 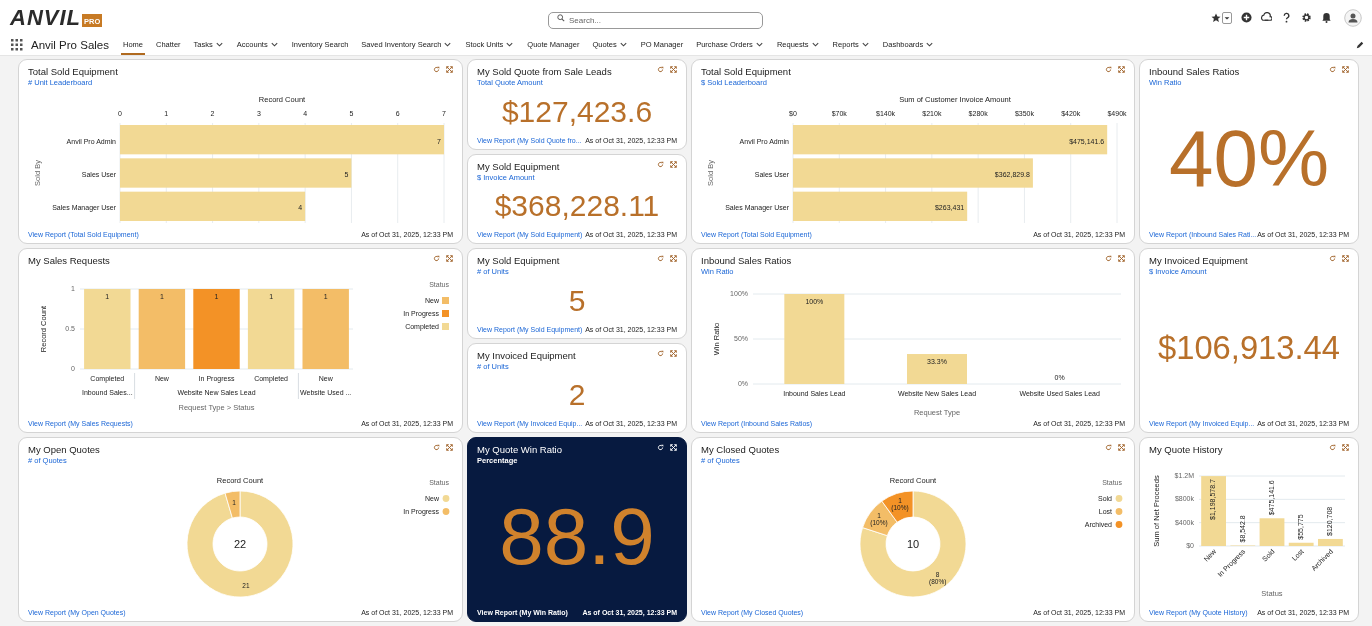 I want to click on donut-total: 22, so click(x=240, y=543).